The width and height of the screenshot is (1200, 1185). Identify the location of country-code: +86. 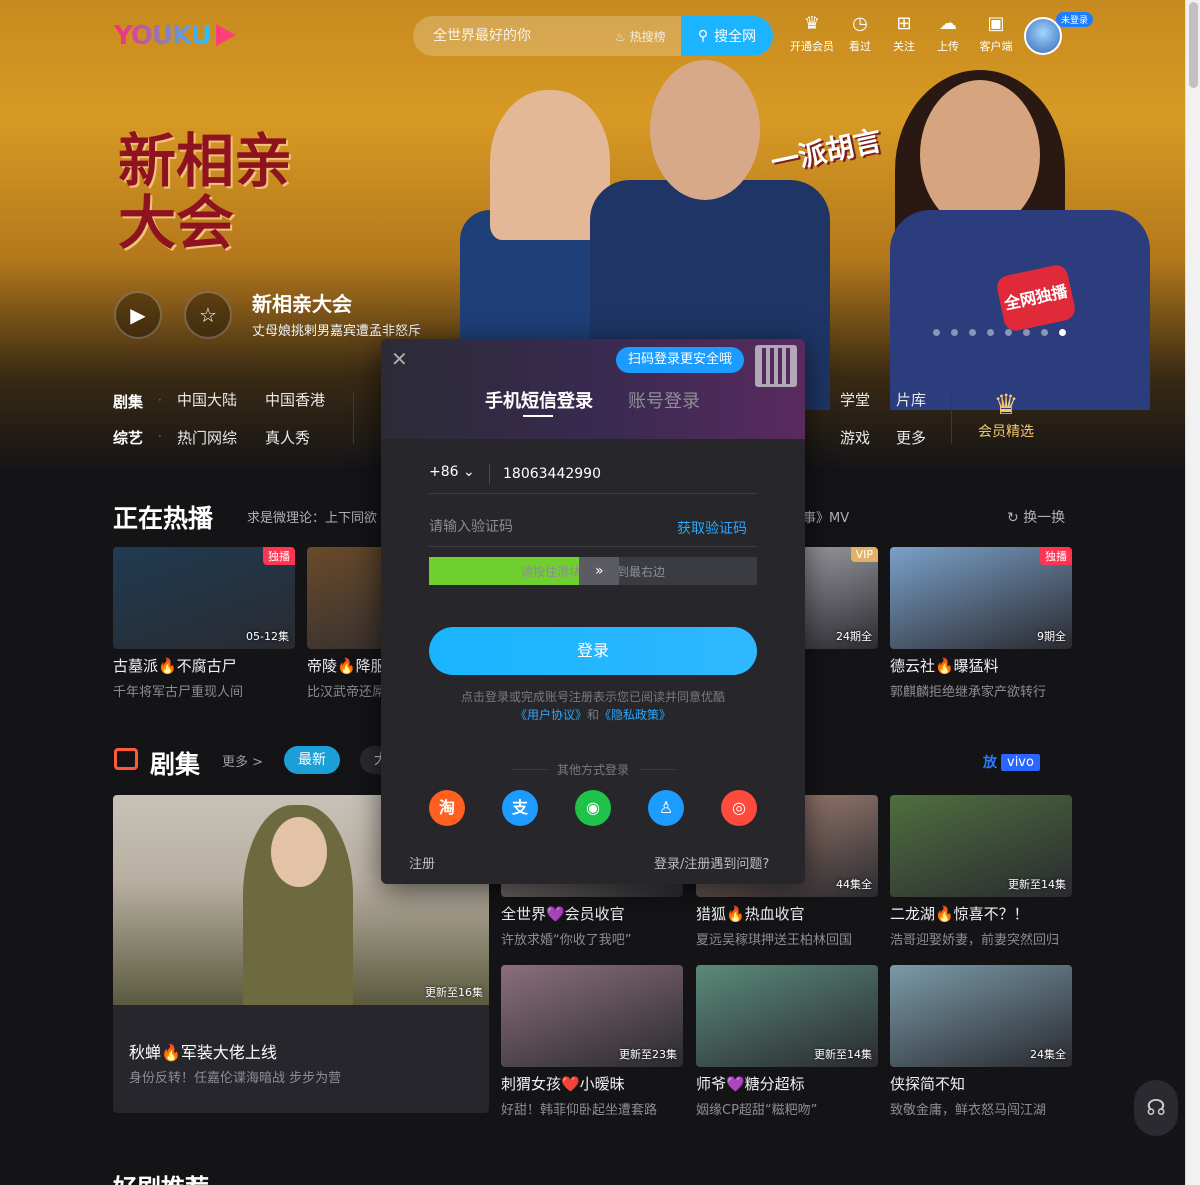
(444, 472).